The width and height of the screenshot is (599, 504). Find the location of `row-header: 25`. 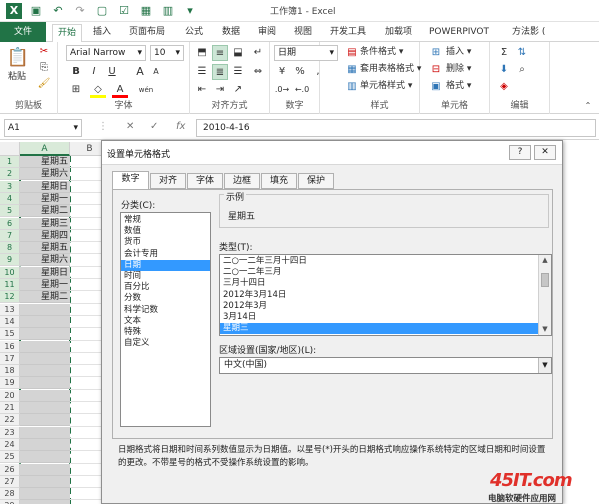

row-header: 25 is located at coordinates (10, 457).